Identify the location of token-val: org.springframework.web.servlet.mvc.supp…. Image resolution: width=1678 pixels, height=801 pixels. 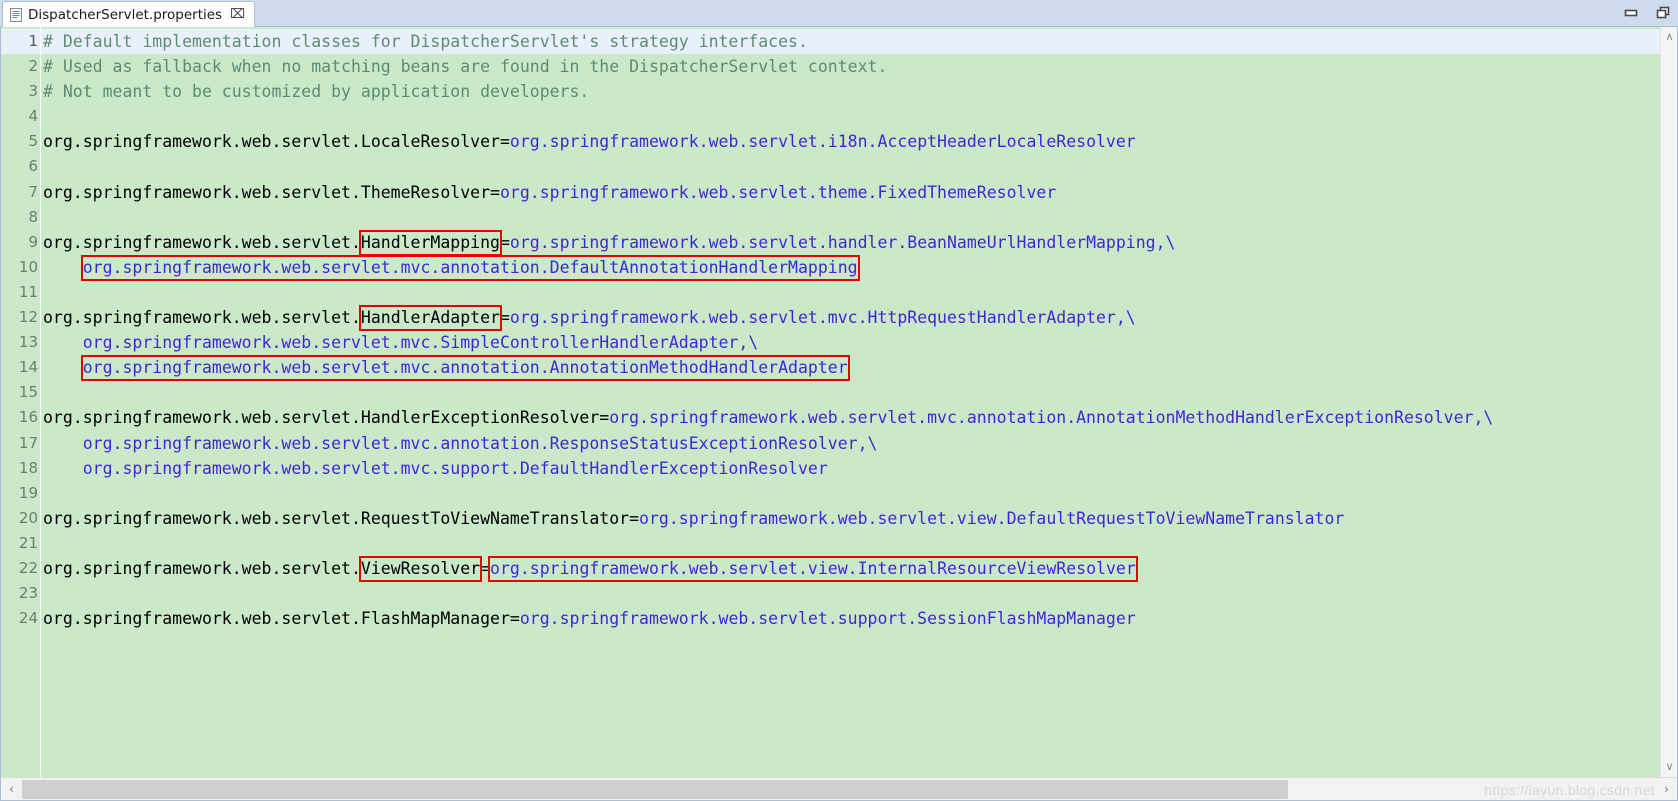
(435, 468).